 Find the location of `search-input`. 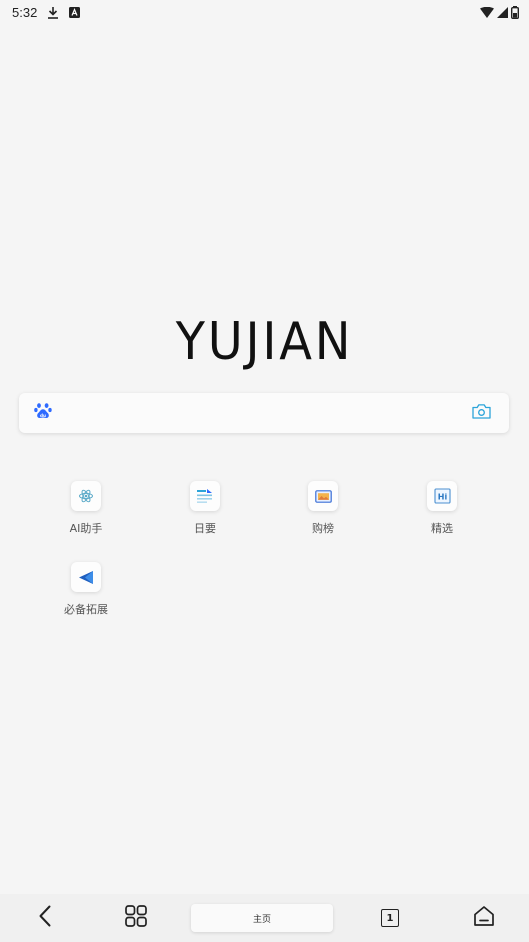

search-input is located at coordinates (268, 413).